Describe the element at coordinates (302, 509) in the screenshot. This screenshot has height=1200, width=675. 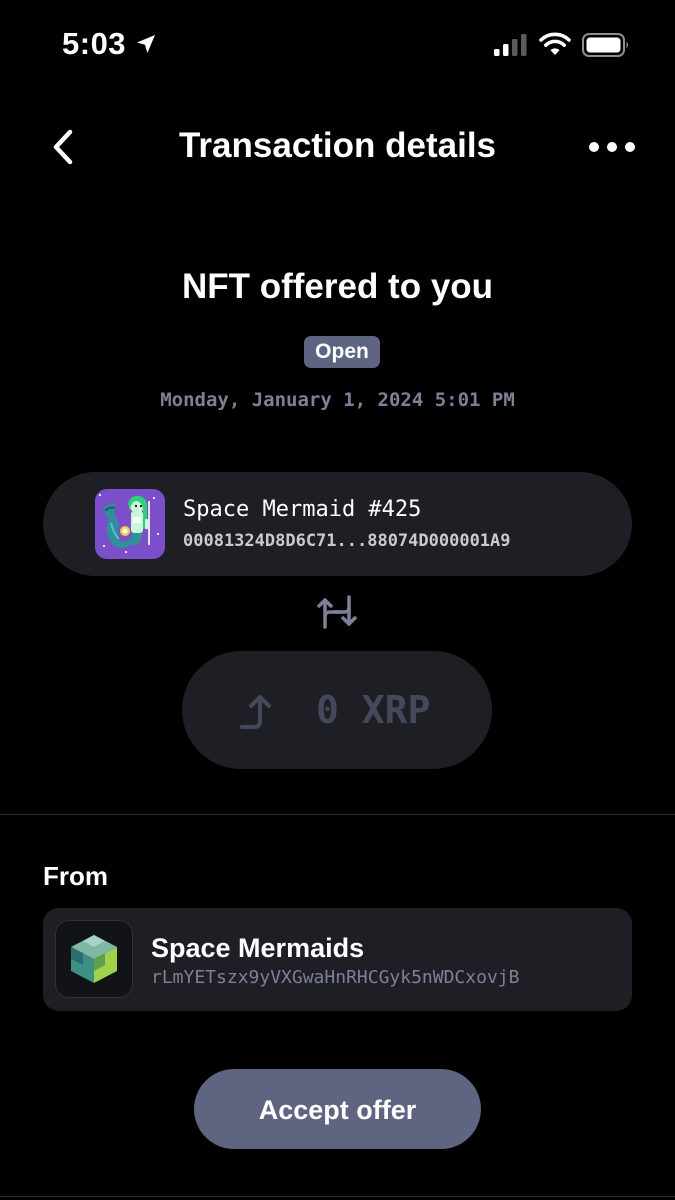
I see `nft-name: Space Mermaid #425` at that location.